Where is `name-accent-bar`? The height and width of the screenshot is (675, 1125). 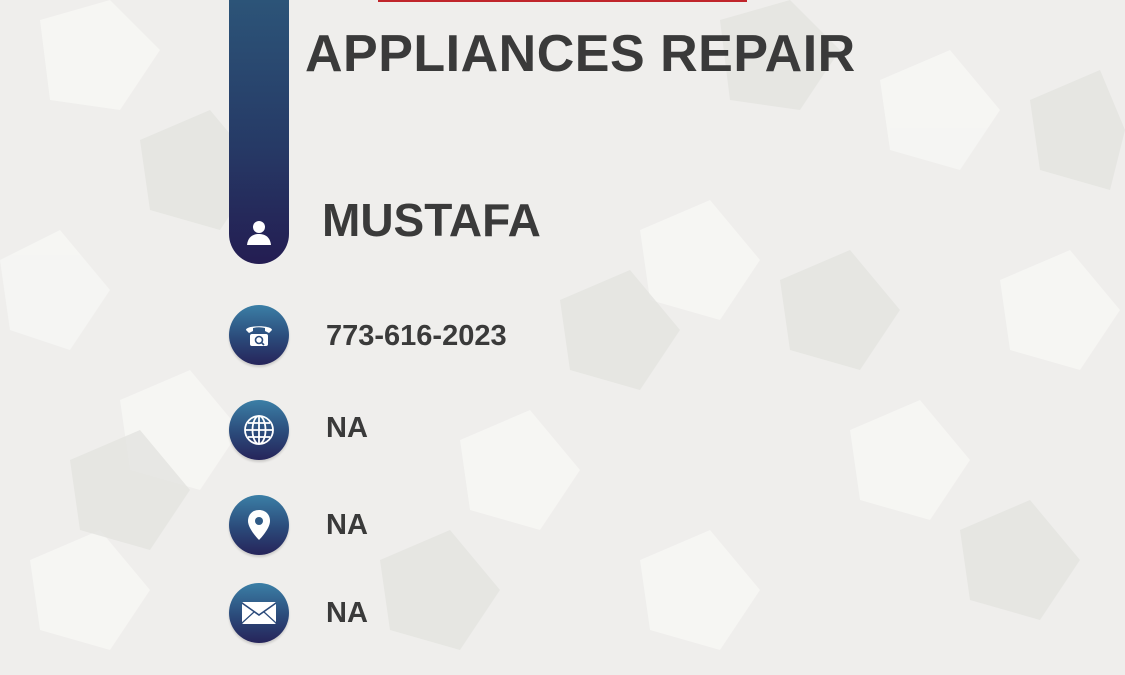 name-accent-bar is located at coordinates (259, 132).